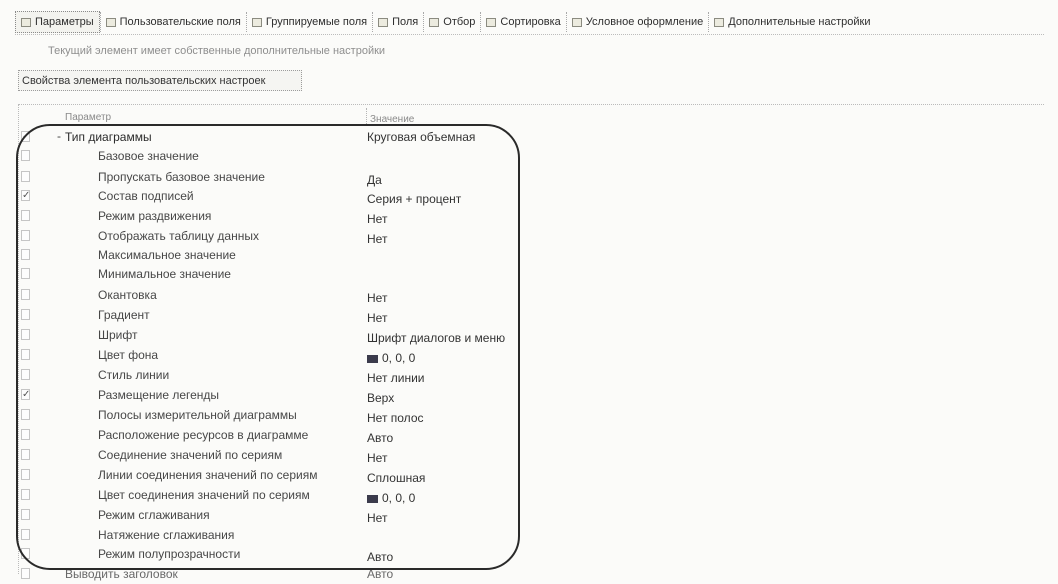  Describe the element at coordinates (278, 535) in the screenshot. I see `grid-row: Натяжение сглаживания` at that location.